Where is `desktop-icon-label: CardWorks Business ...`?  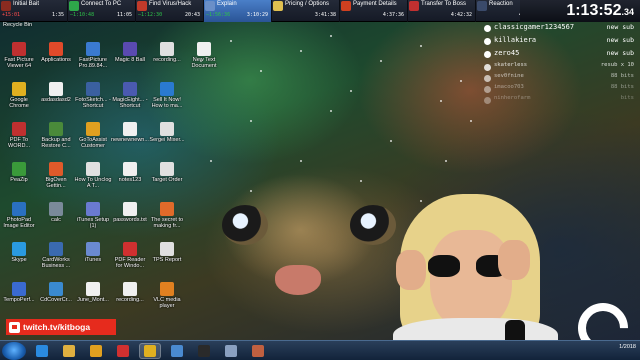
desktop-icon-label: CardWorks Business ... is located at coordinates (56, 263).